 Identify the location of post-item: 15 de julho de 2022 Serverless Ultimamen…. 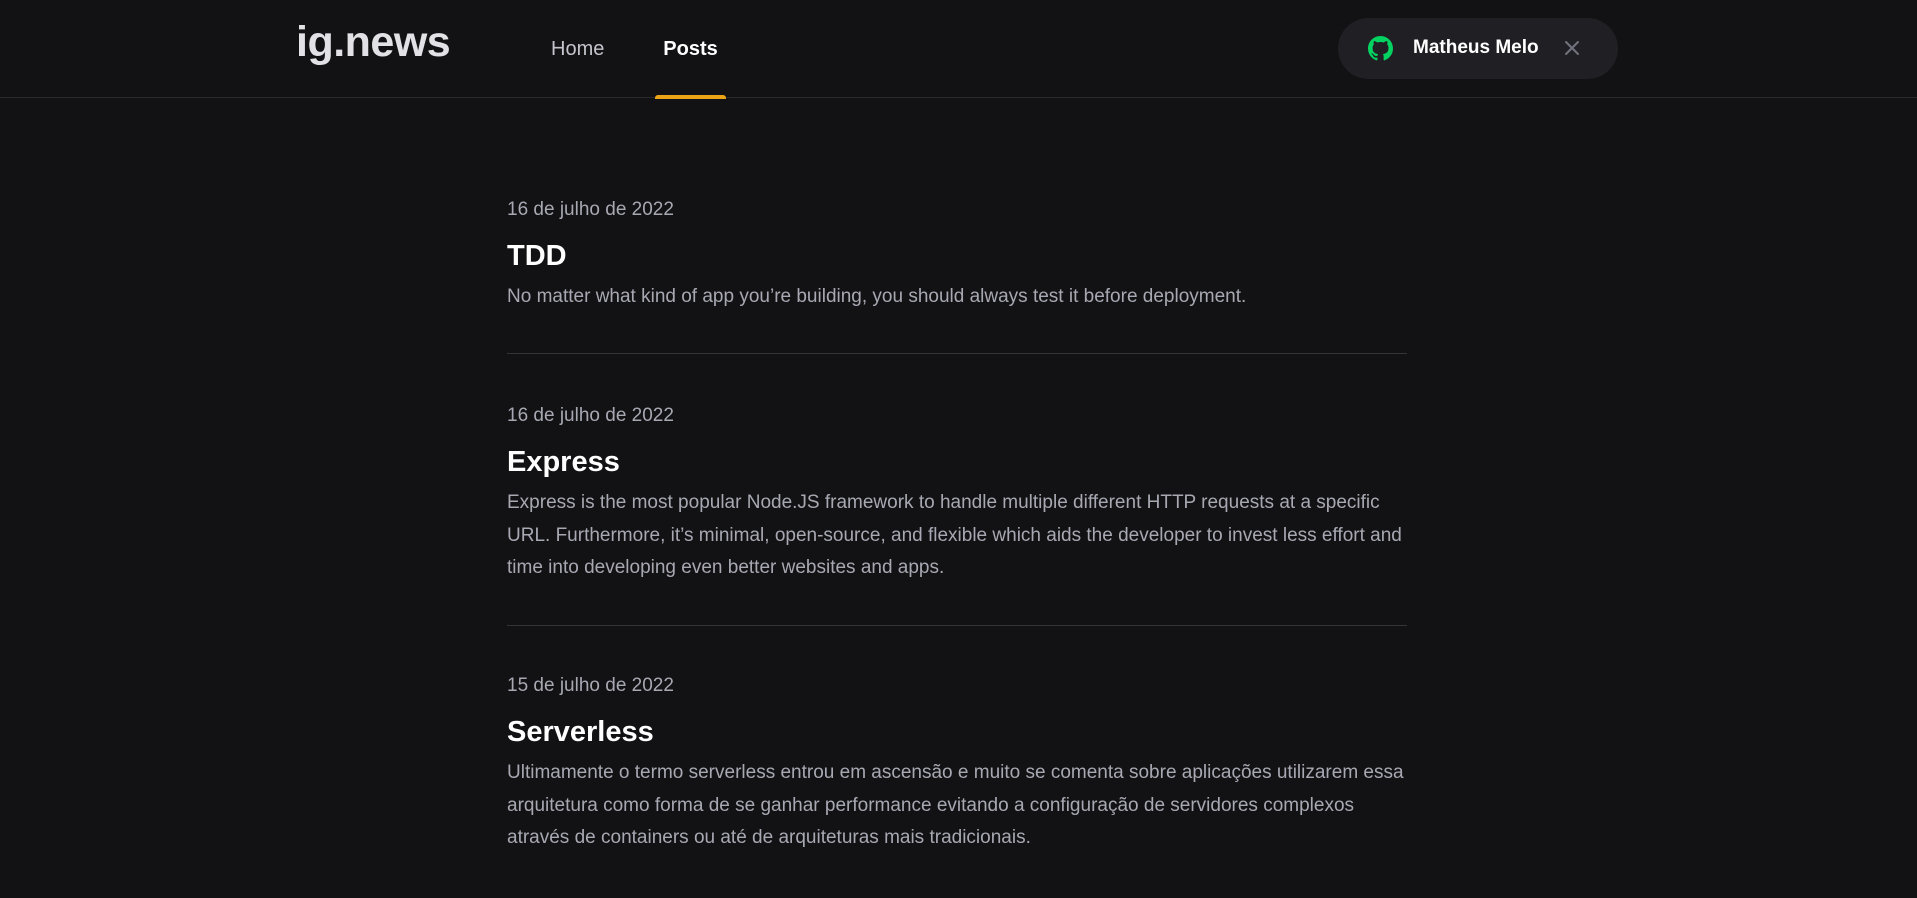
(957, 740).